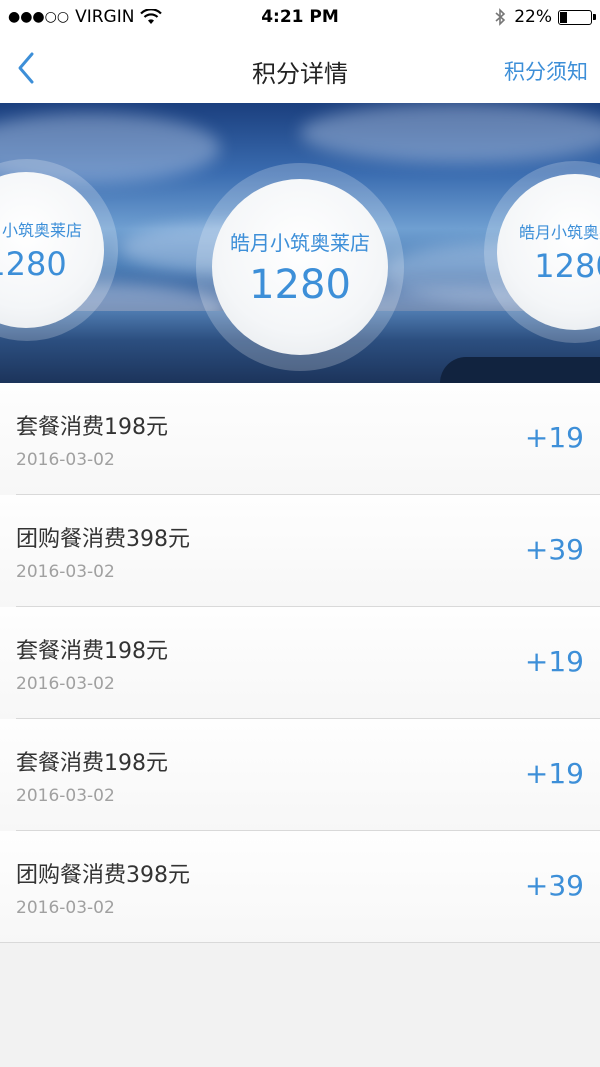  I want to click on points-rules-link: 积分须知, so click(546, 71).